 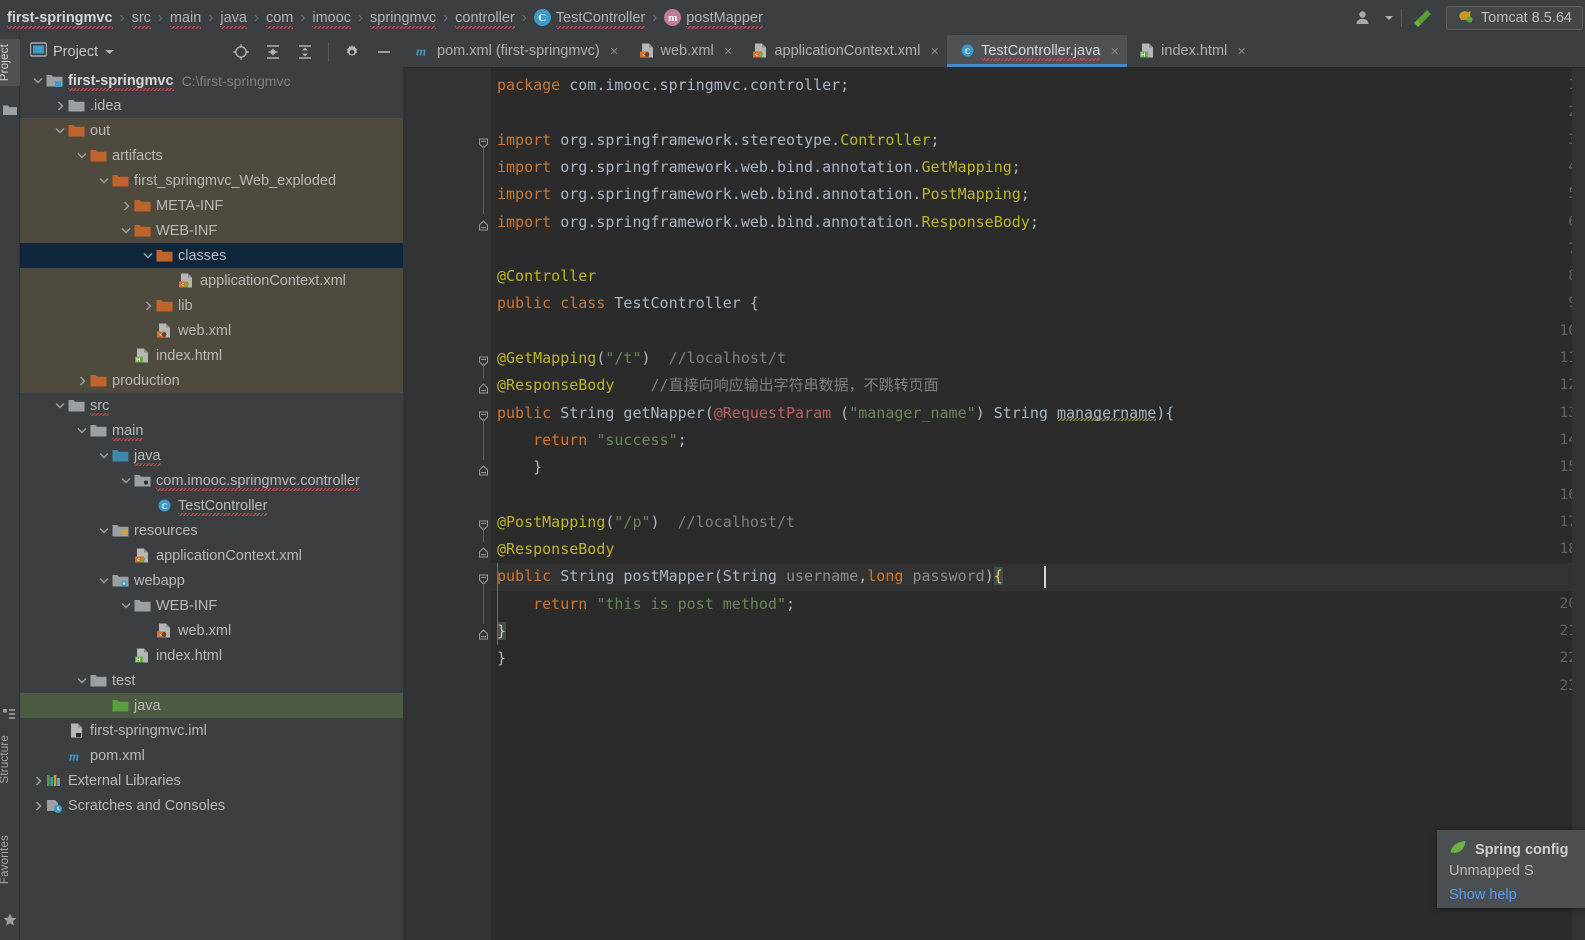 What do you see at coordinates (439, 504) in the screenshot?
I see `editor-gutter` at bounding box center [439, 504].